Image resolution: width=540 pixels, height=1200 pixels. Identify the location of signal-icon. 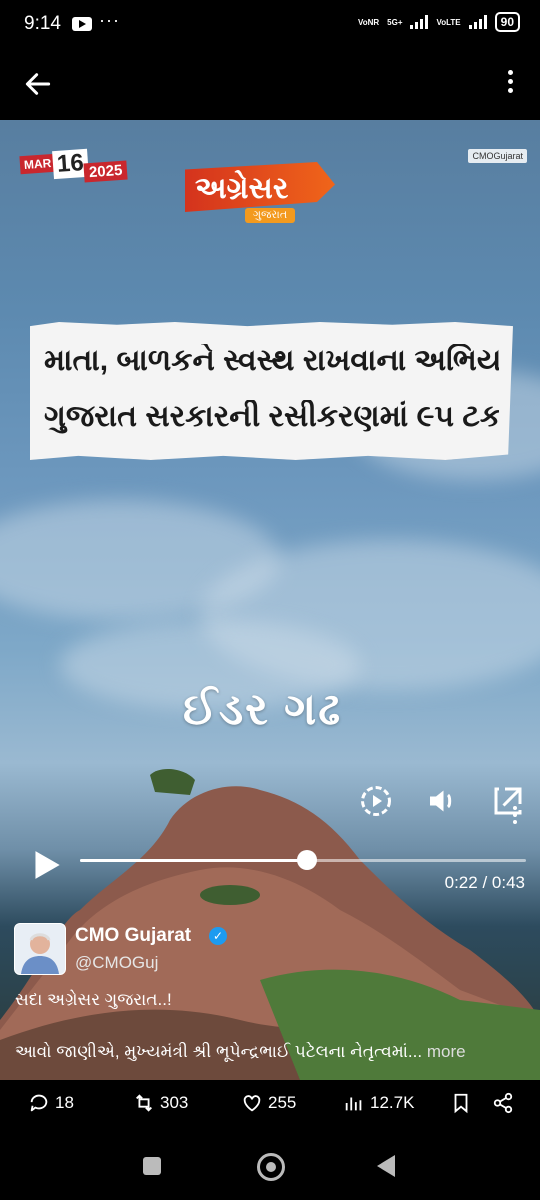
(419, 22).